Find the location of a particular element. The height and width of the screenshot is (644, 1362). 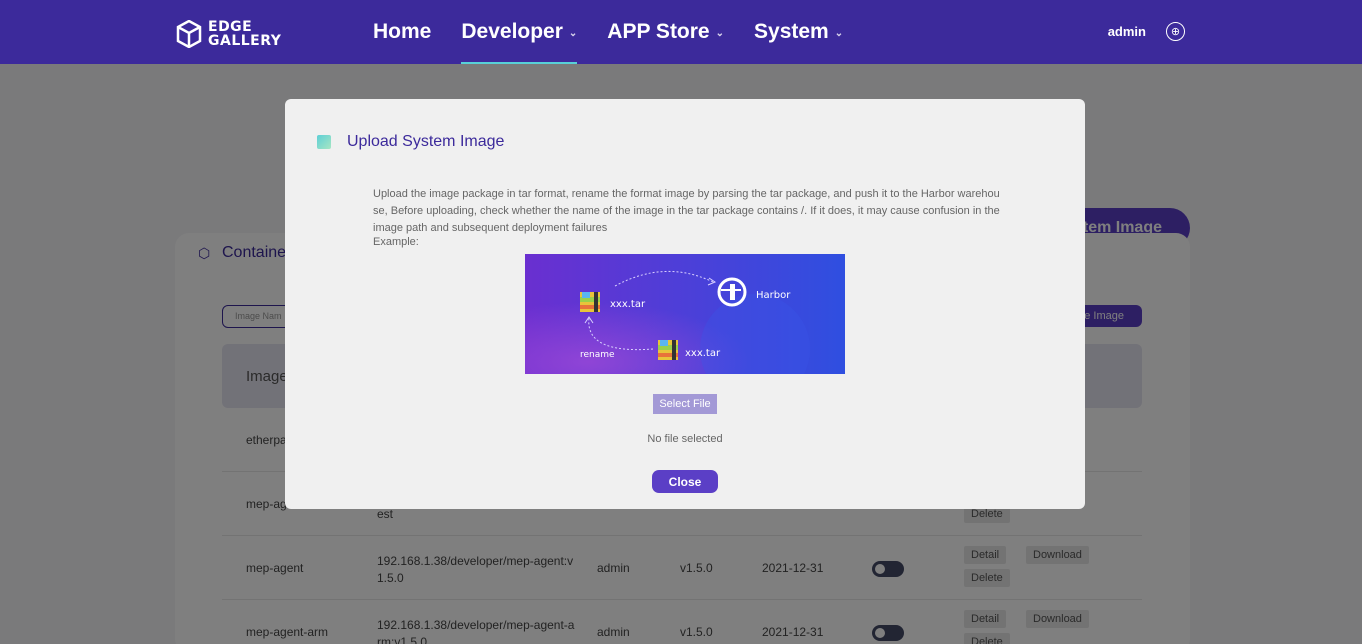

main-nav: Home Developer ⌄ APP Store ⌄ System ⌄ is located at coordinates (623, 42).